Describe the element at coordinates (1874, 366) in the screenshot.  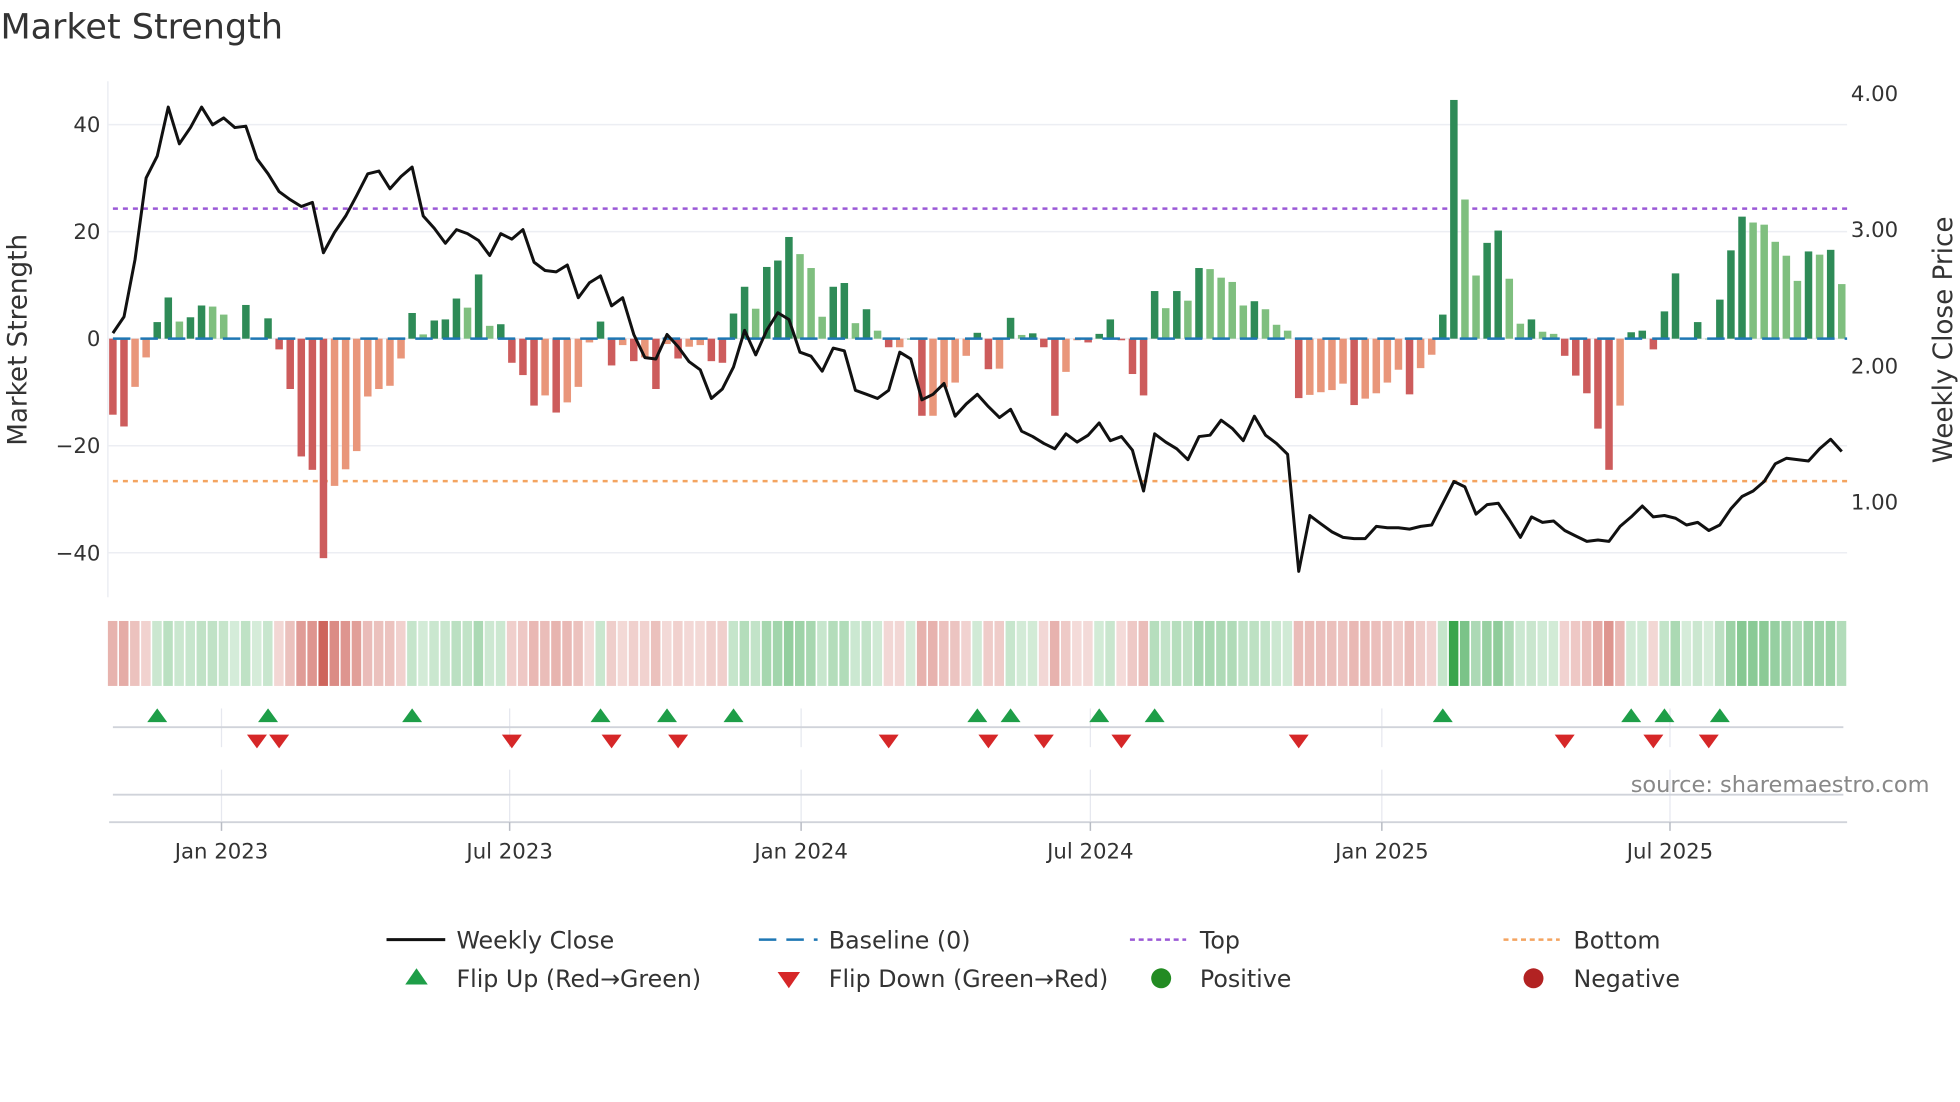
I see `y2-tick-label: 2.00` at that location.